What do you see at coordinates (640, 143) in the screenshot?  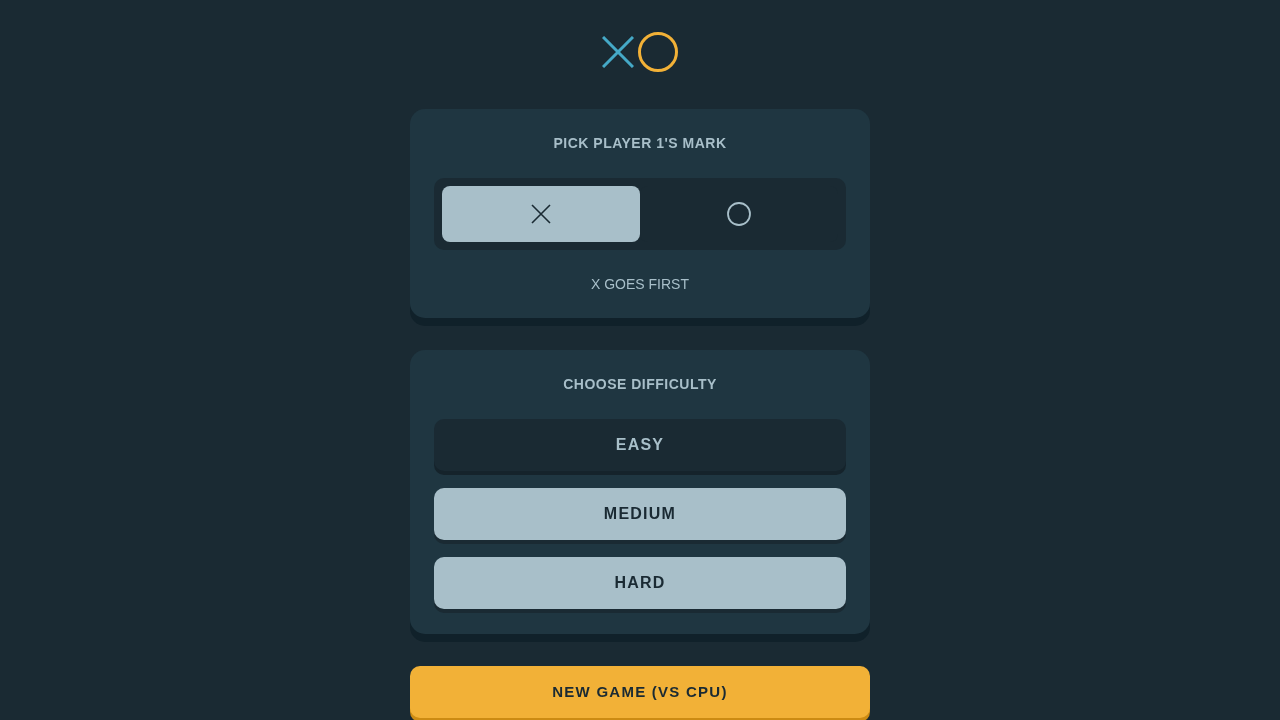 I see `mark-picker-title: PICK PLAYER 1'S MARK` at bounding box center [640, 143].